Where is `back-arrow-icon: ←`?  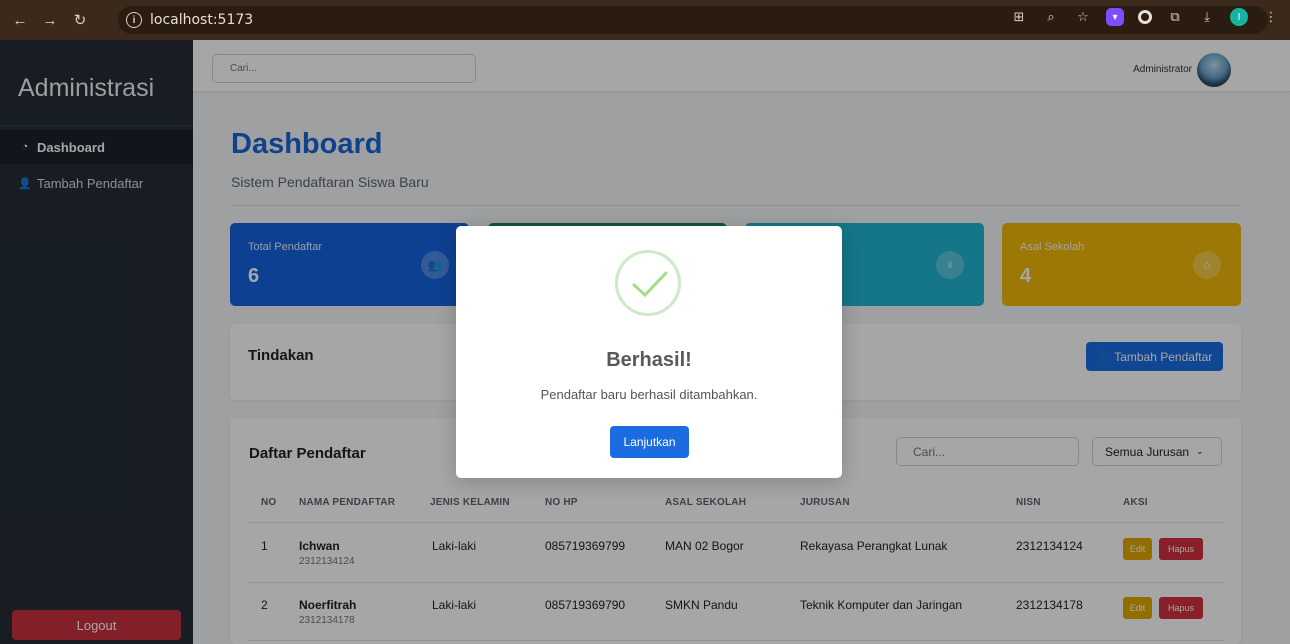
back-arrow-icon: ← is located at coordinates (20, 20).